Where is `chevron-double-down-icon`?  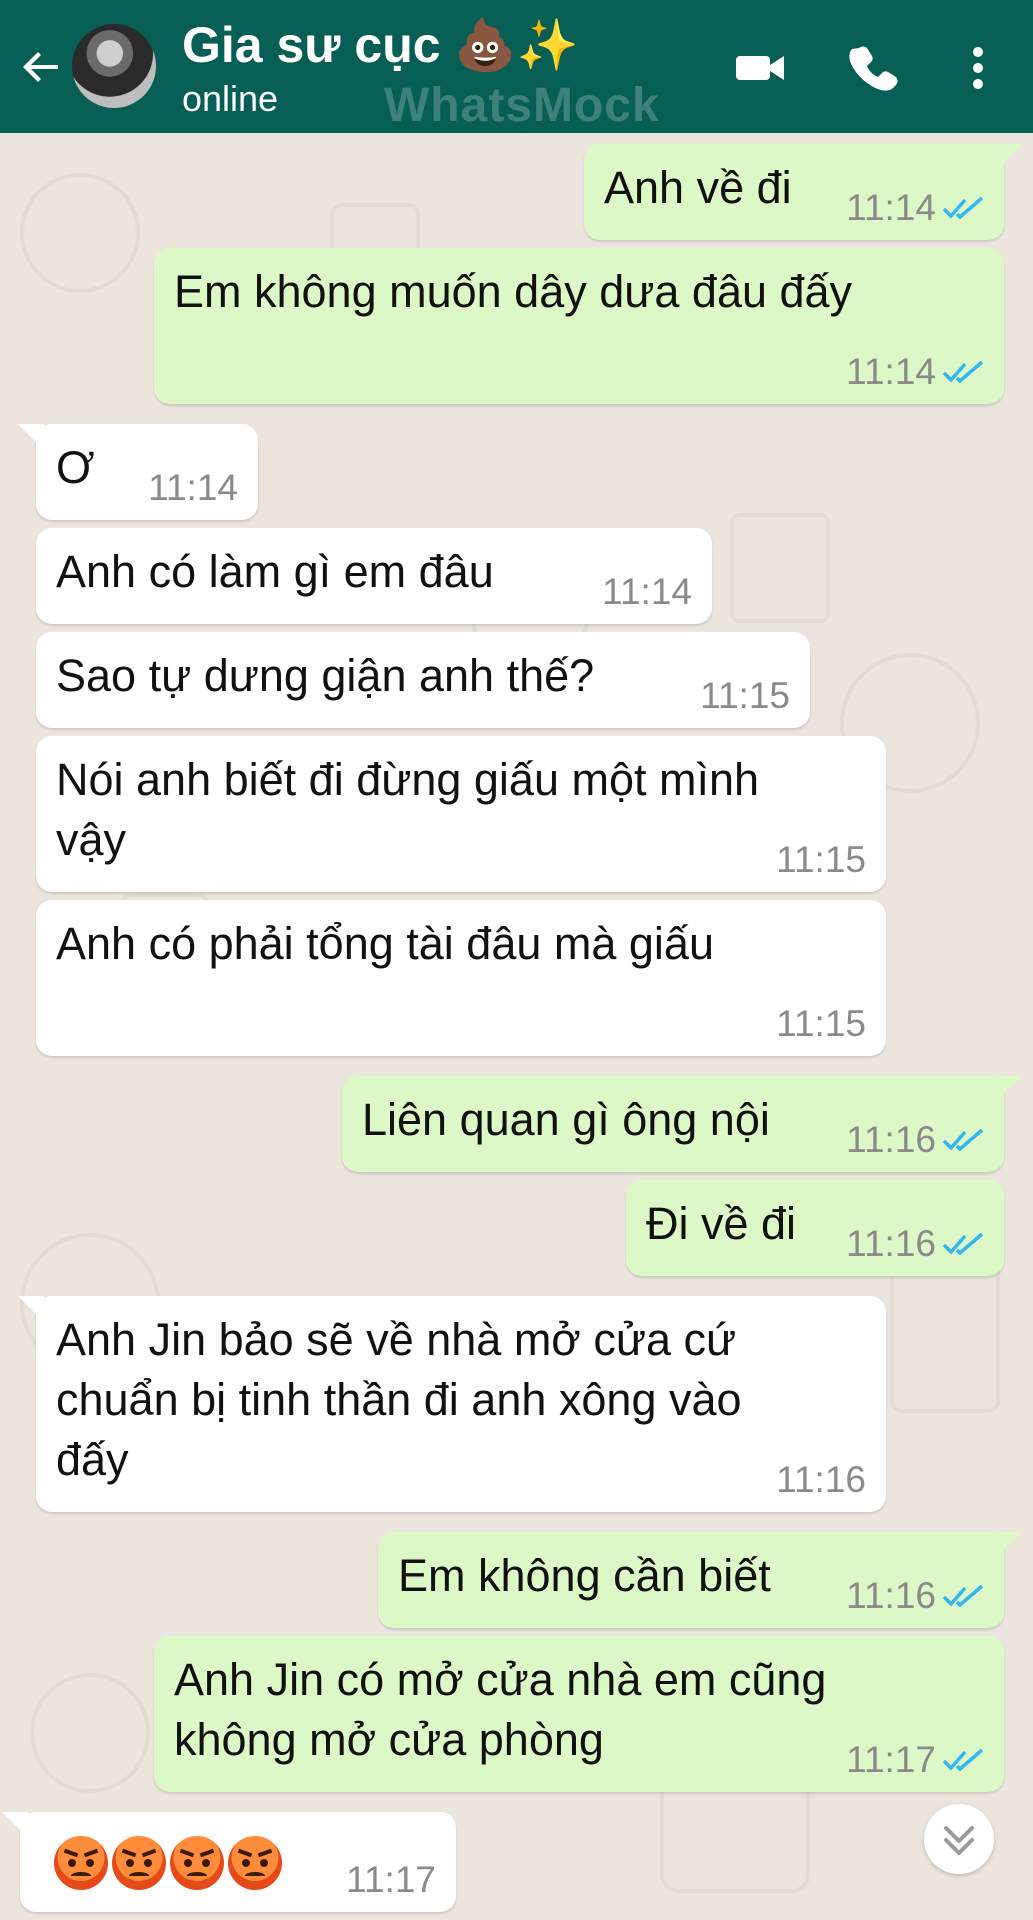
chevron-double-down-icon is located at coordinates (959, 1840).